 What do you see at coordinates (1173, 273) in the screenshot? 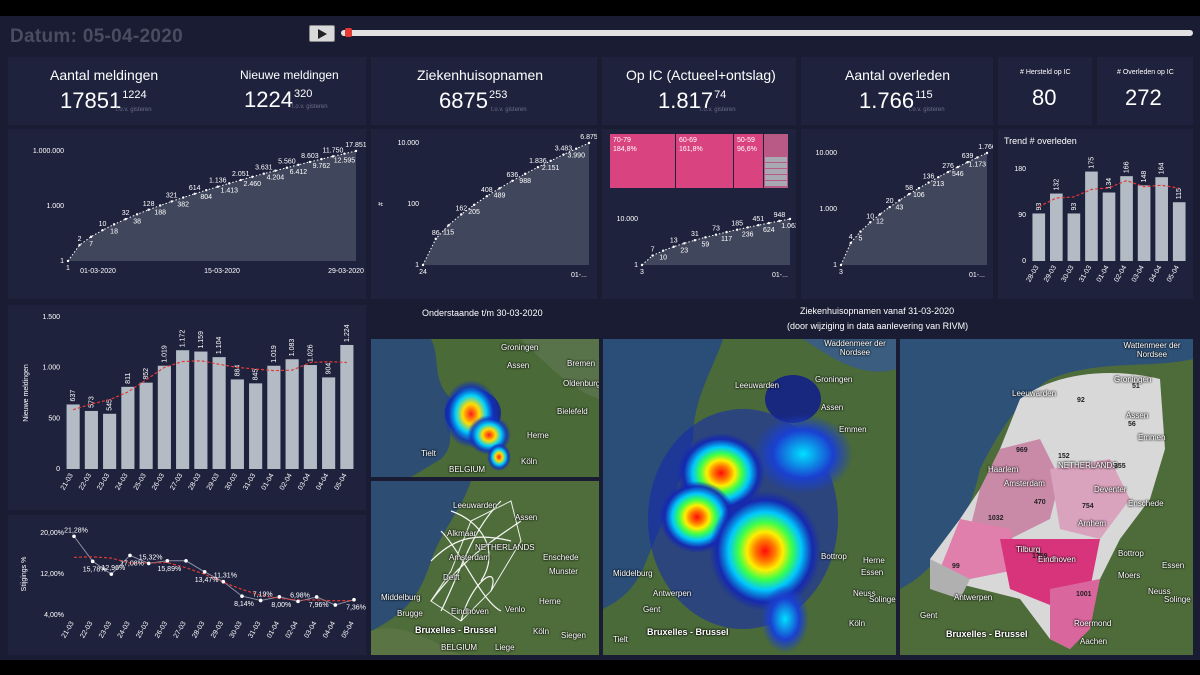
I see `x-tick-label: 05-04` at bounding box center [1173, 273].